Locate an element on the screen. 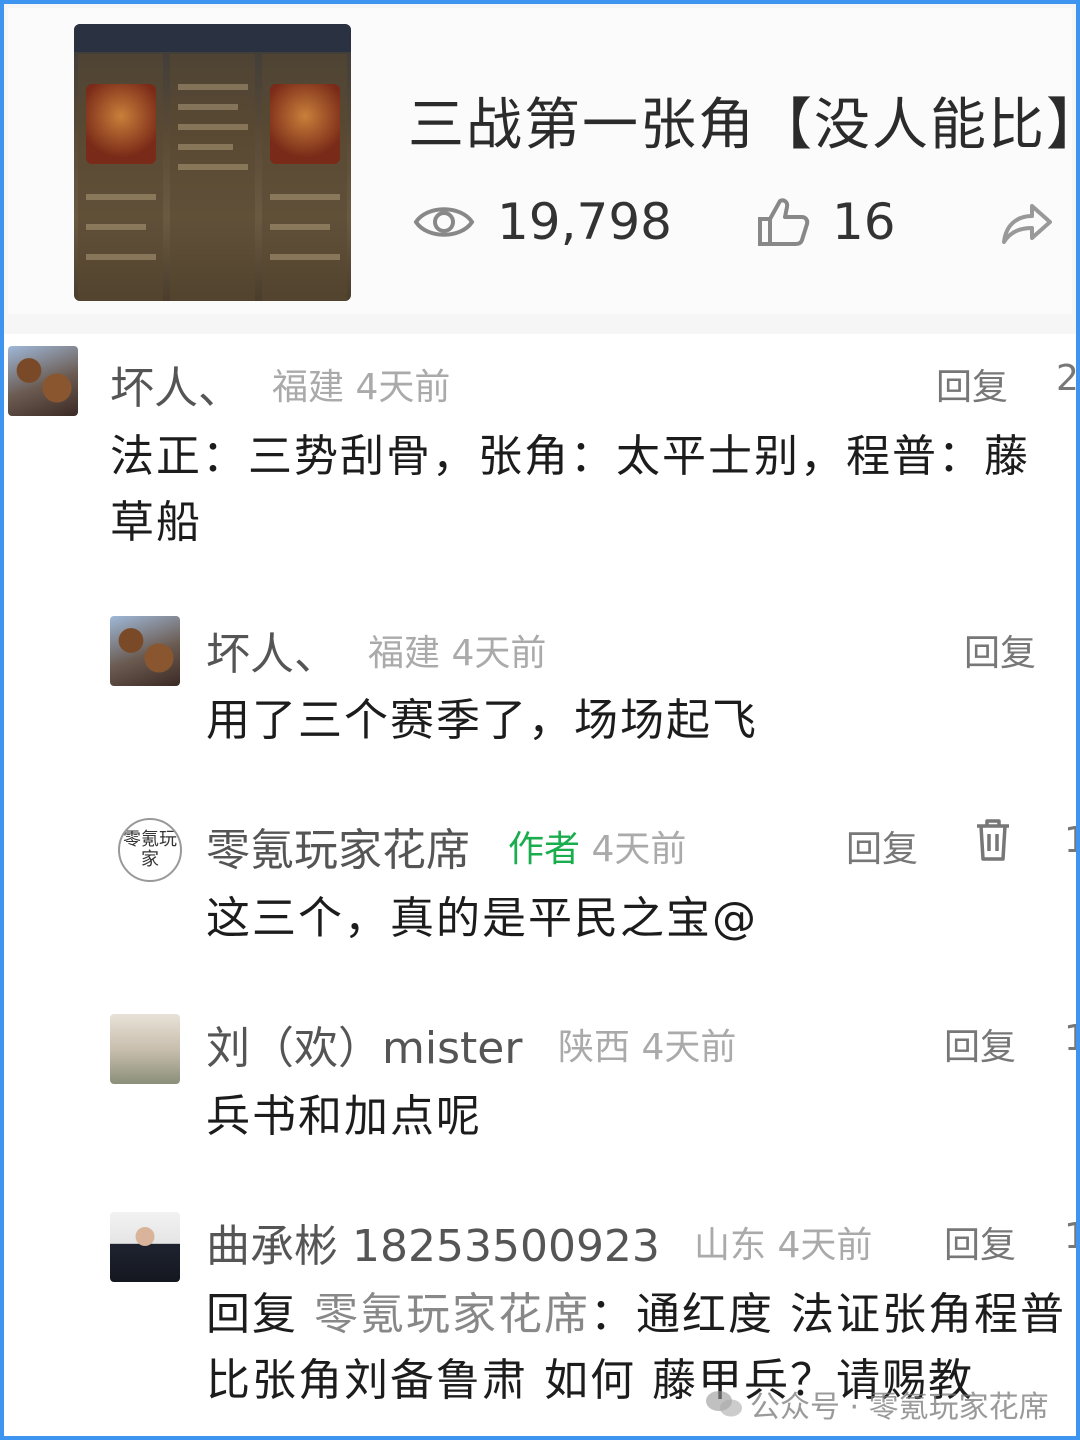 This screenshot has width=1080, height=1440. comment-text: 法正：三势刮骨，张角：太平士别，程普：藤 is located at coordinates (570, 456).